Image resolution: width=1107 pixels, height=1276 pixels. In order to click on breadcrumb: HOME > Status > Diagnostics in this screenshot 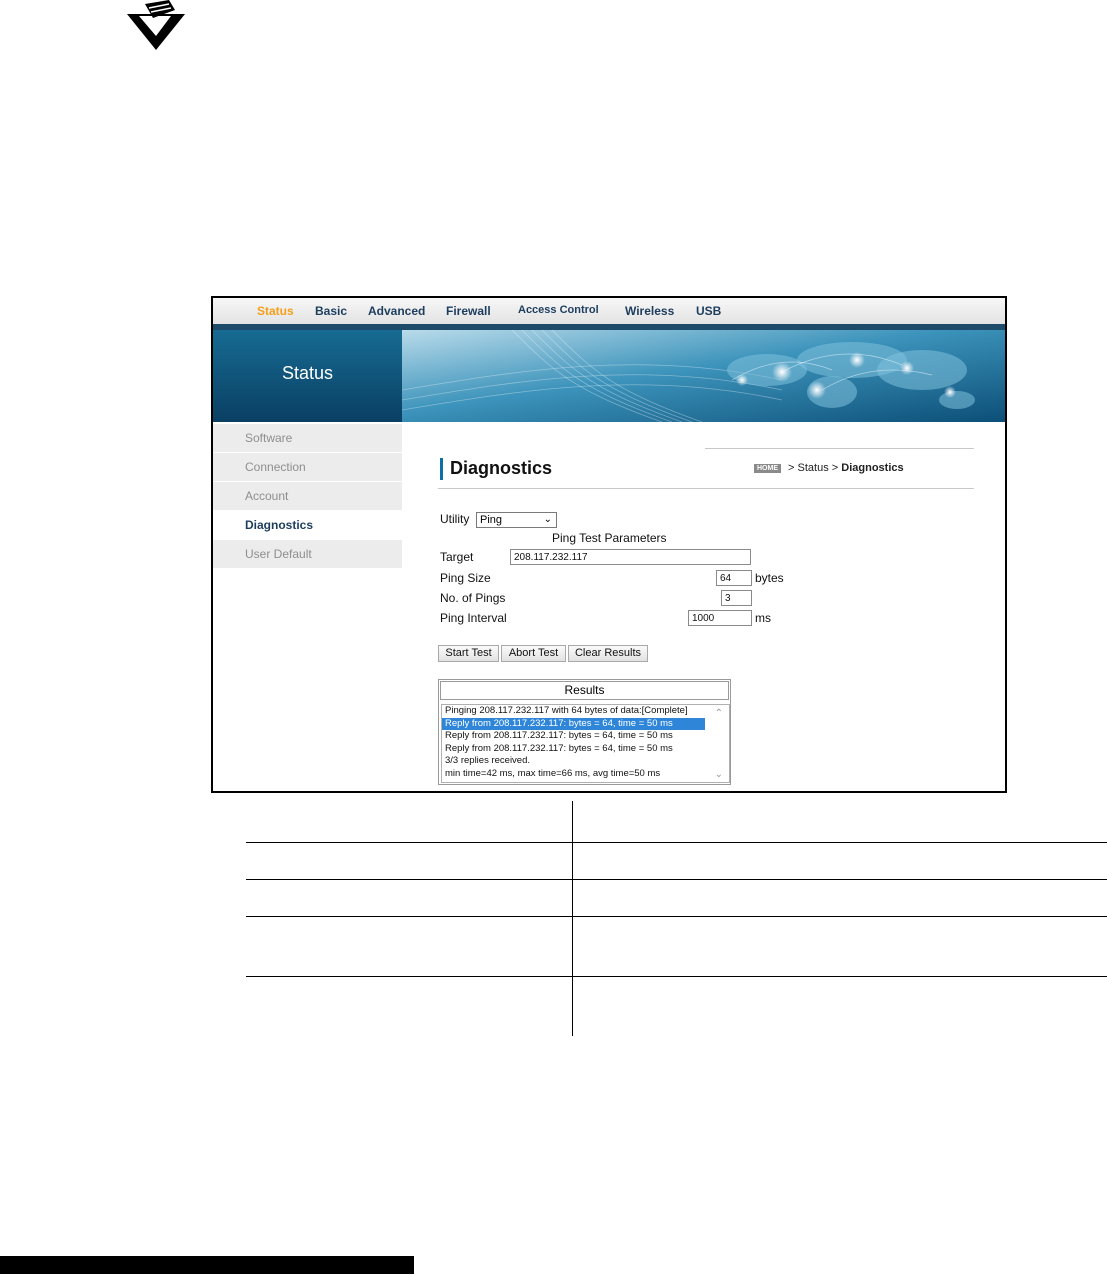, I will do `click(829, 468)`.